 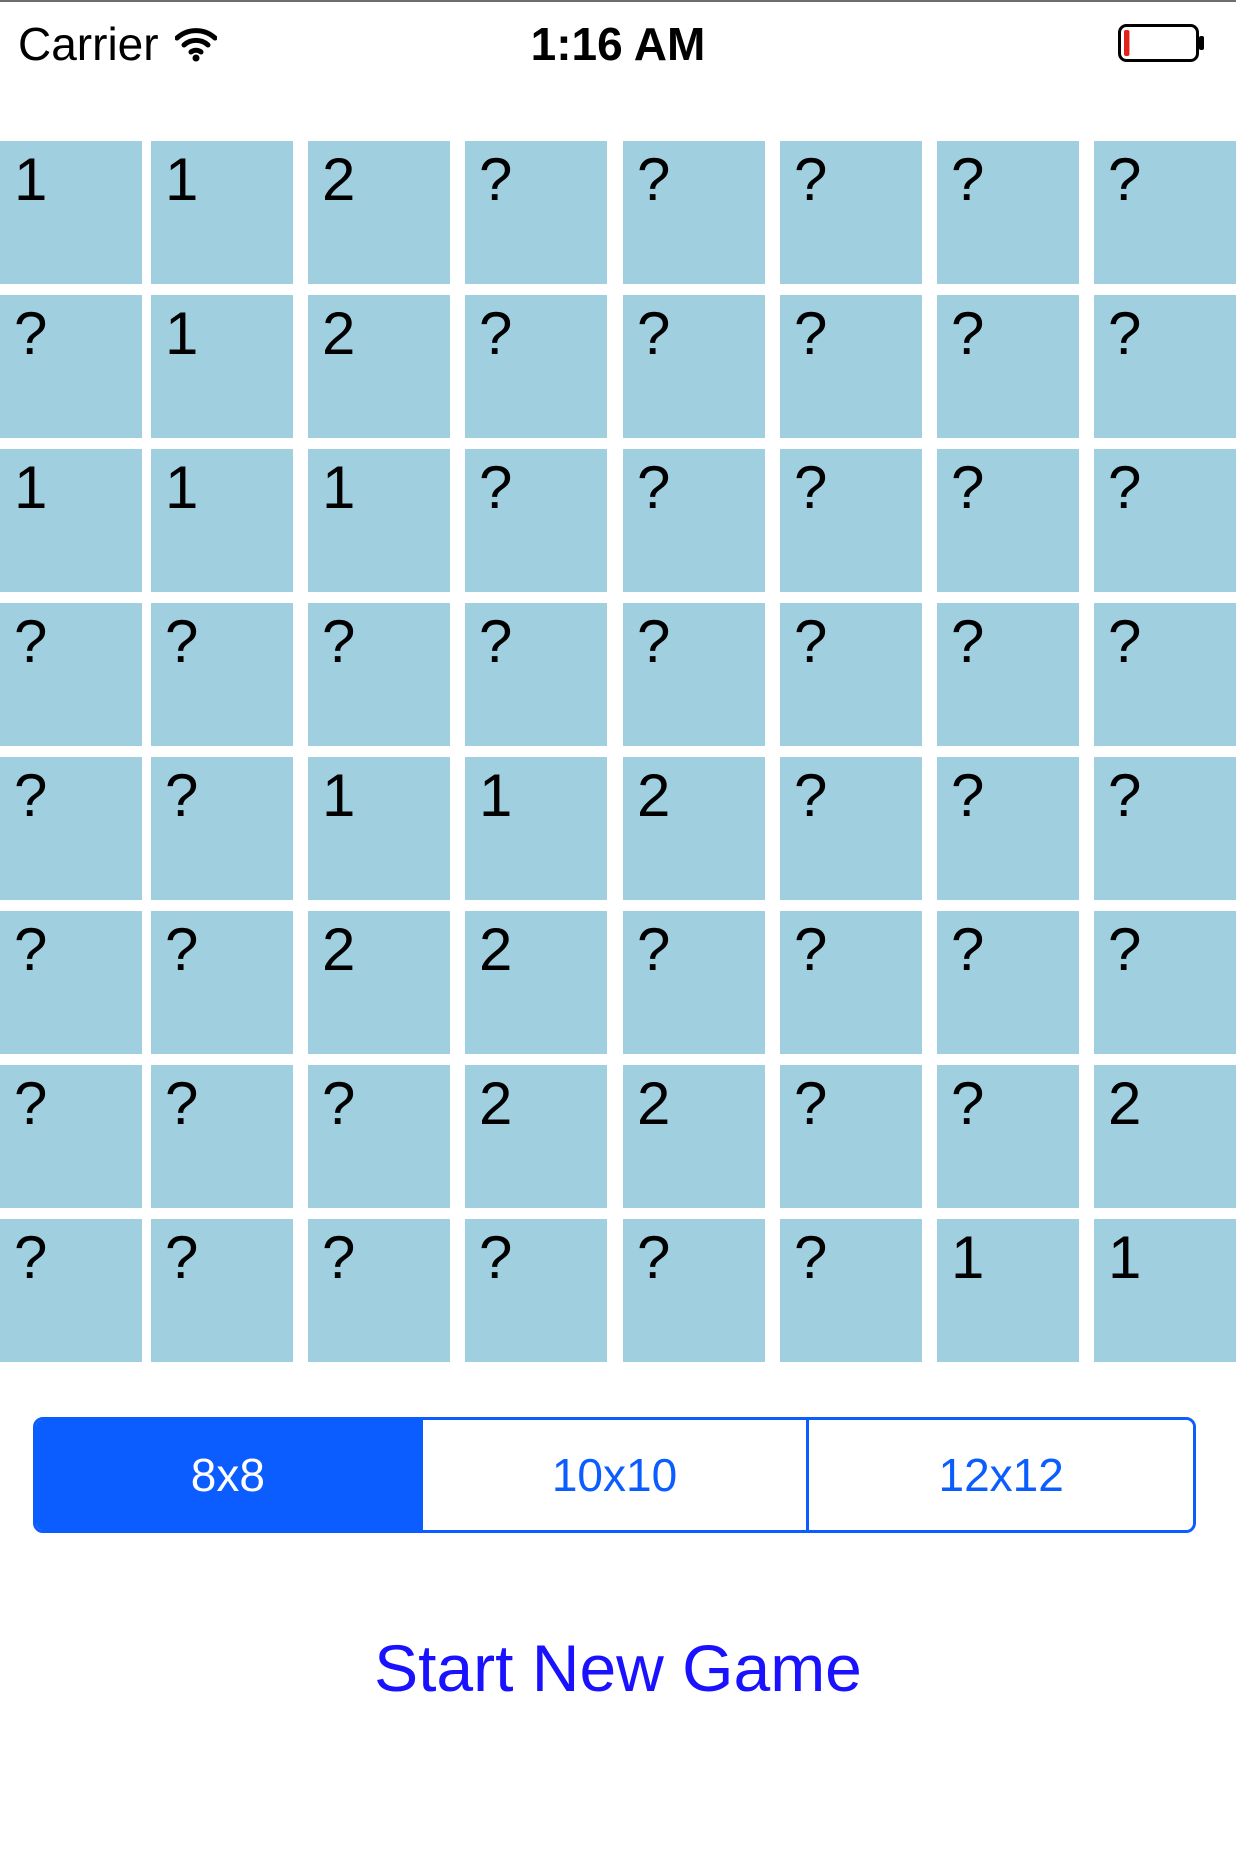 I want to click on status-bar: Carrier 1:16 AM, so click(x=618, y=40).